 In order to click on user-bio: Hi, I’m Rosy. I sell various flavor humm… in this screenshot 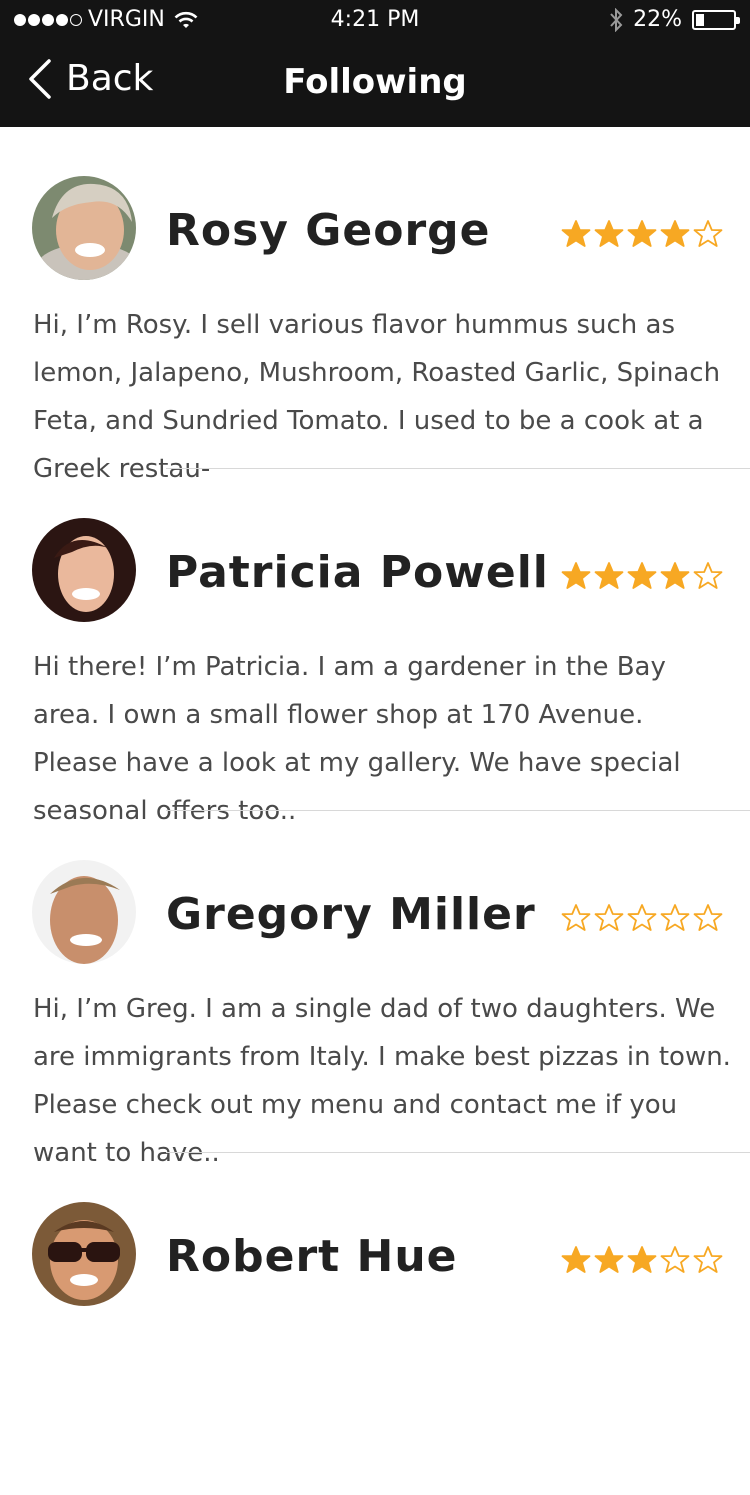, I will do `click(377, 397)`.